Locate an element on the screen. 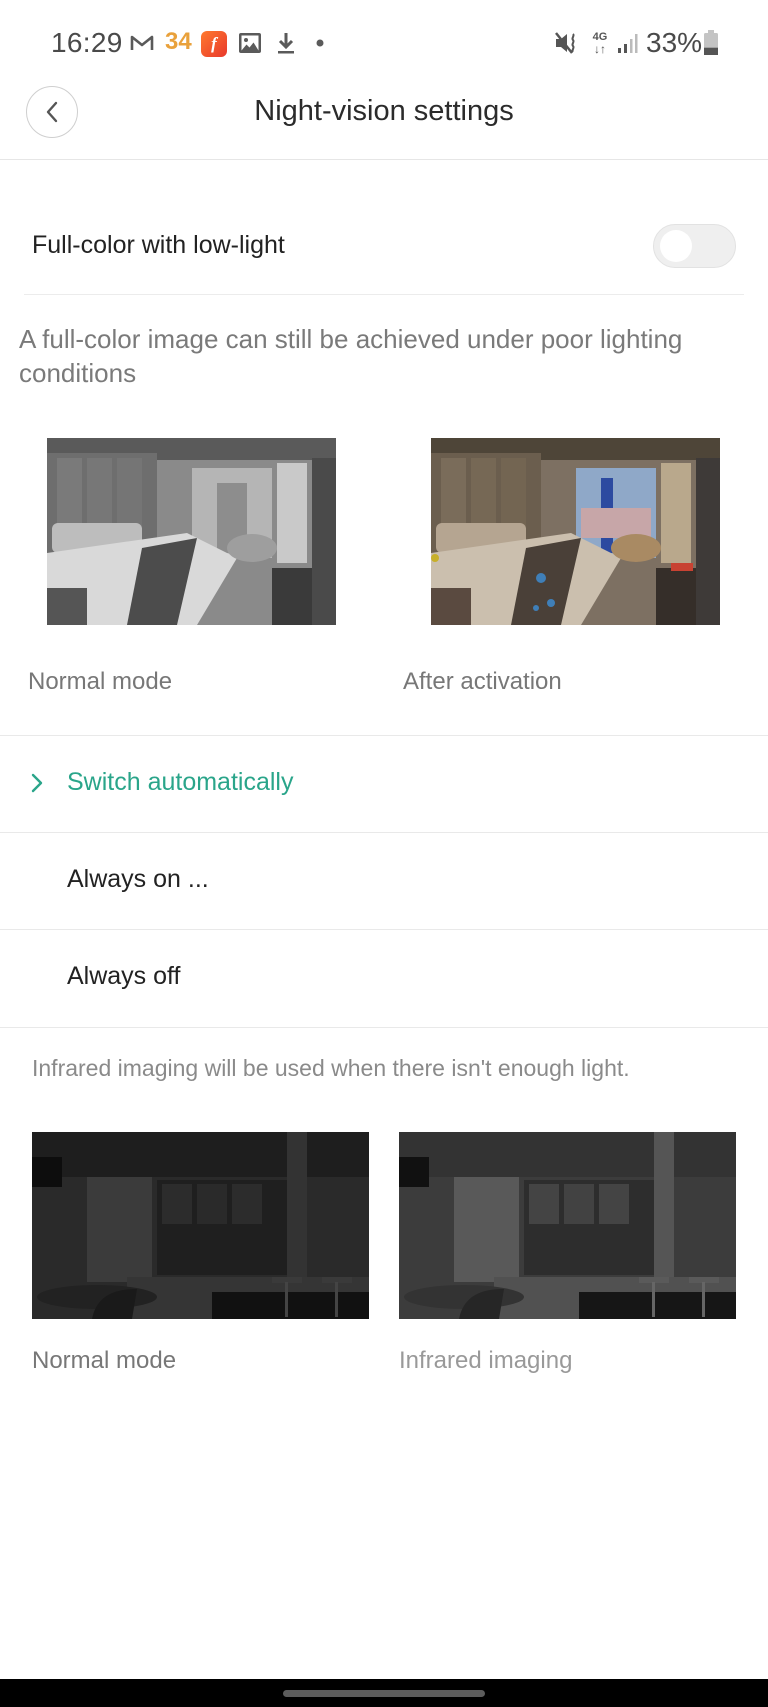 The width and height of the screenshot is (768, 1707). image-icon is located at coordinates (250, 43).